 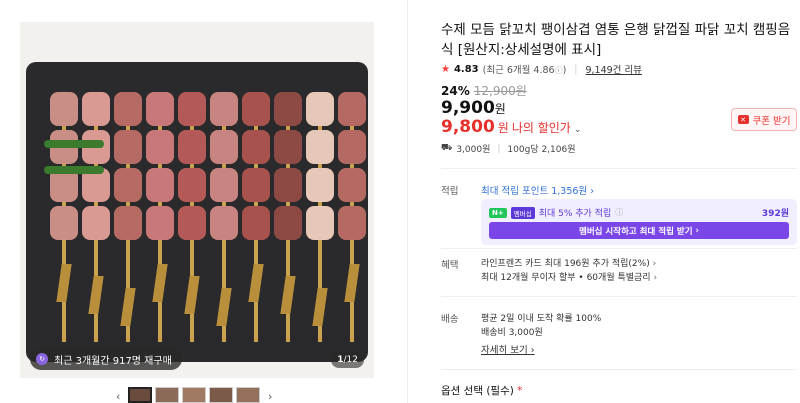 I want to click on unit-price: 100g당 2,106원, so click(x=541, y=150).